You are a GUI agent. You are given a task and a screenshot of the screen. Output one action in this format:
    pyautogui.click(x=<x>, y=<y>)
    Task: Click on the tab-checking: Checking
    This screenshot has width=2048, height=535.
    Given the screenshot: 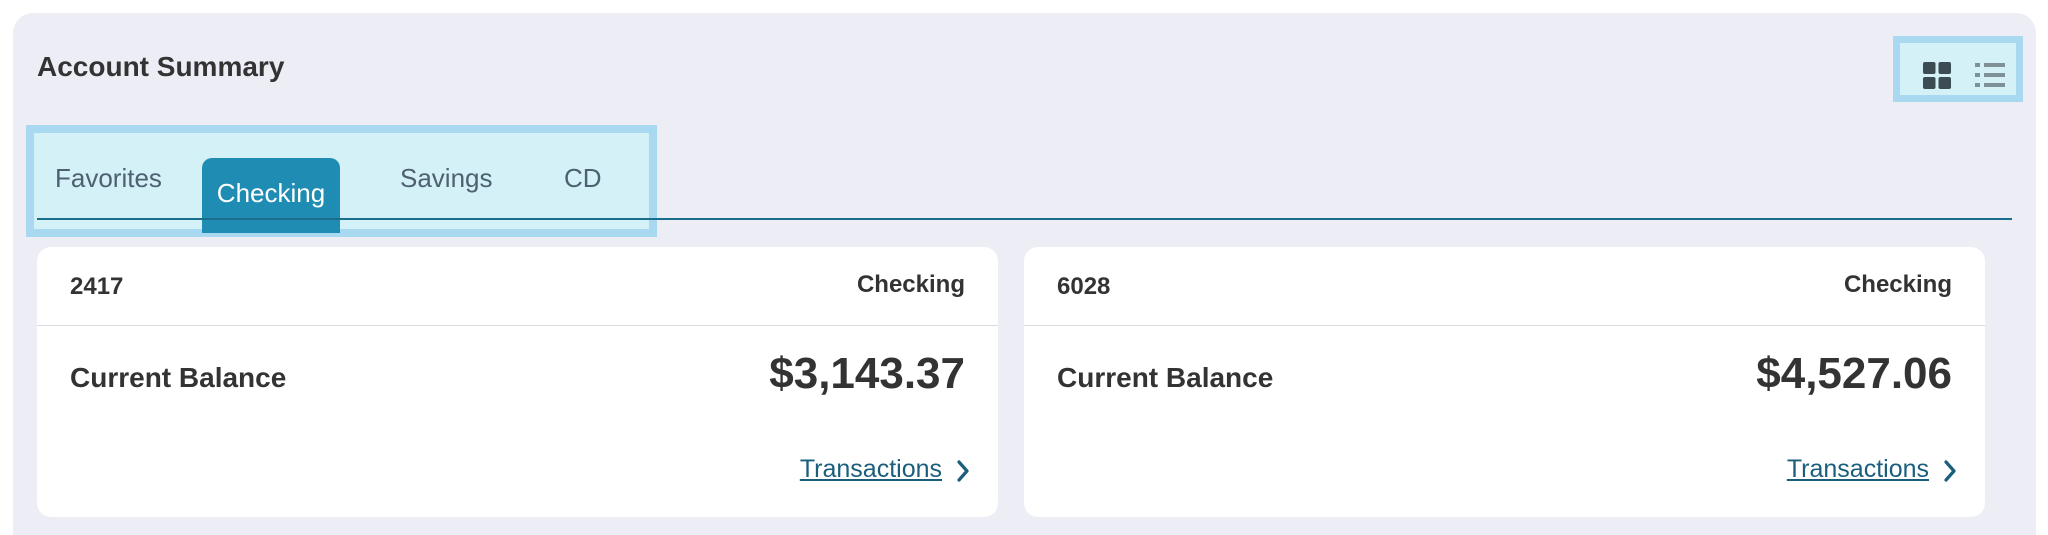 What is the action you would take?
    pyautogui.click(x=271, y=195)
    